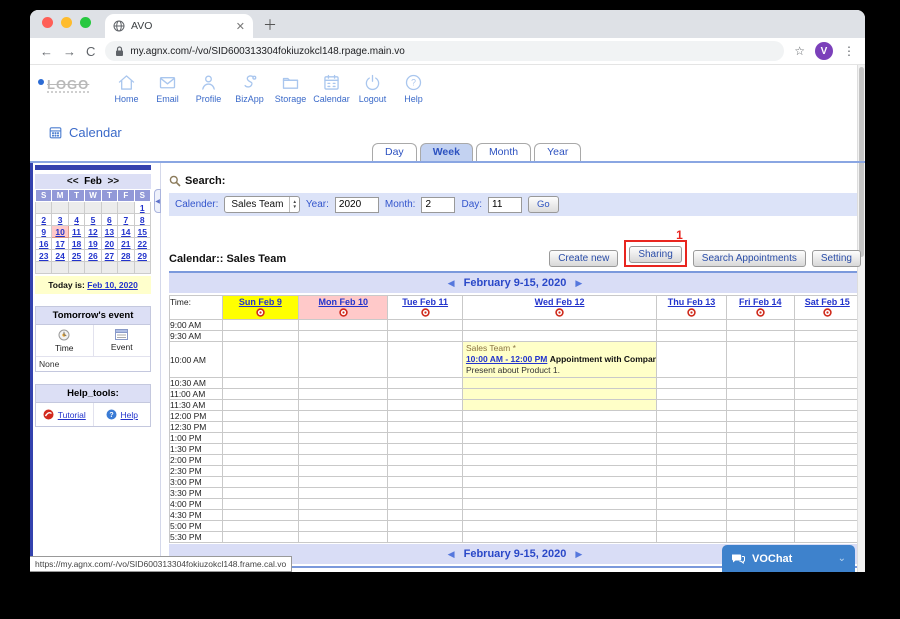  I want to click on nav-item-bizapp: BizApp, so click(249, 88).